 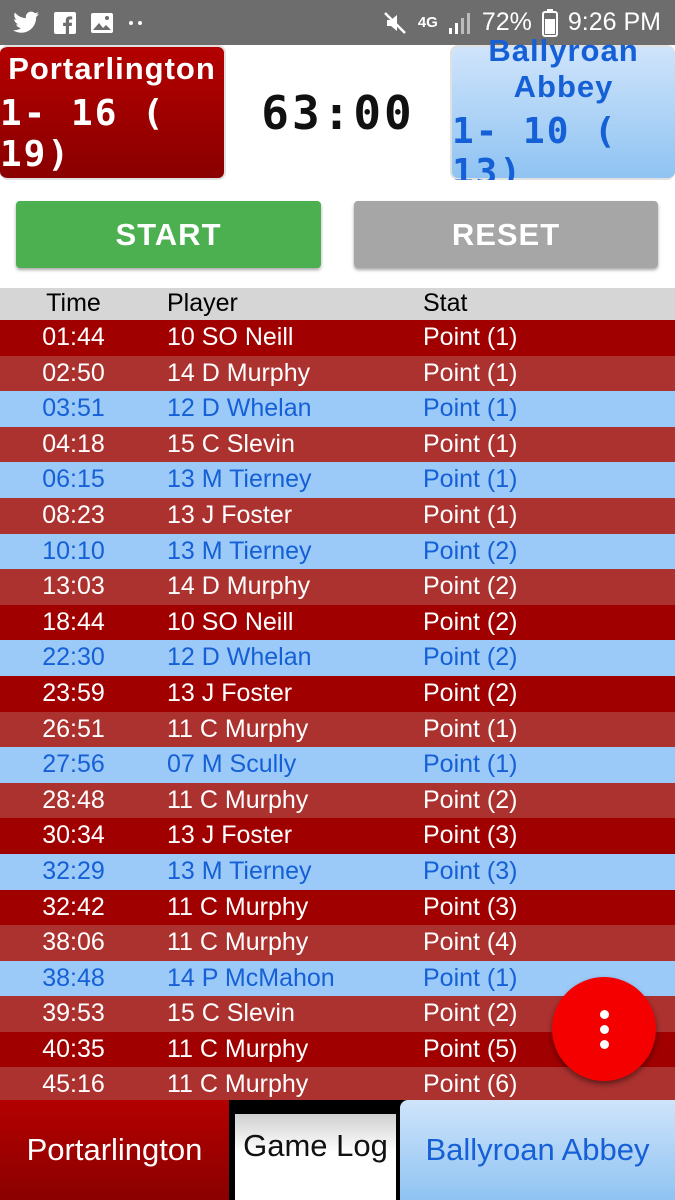 What do you see at coordinates (337, 480) in the screenshot?
I see `log-row: 06:15 13 M Tierney Point (1)` at bounding box center [337, 480].